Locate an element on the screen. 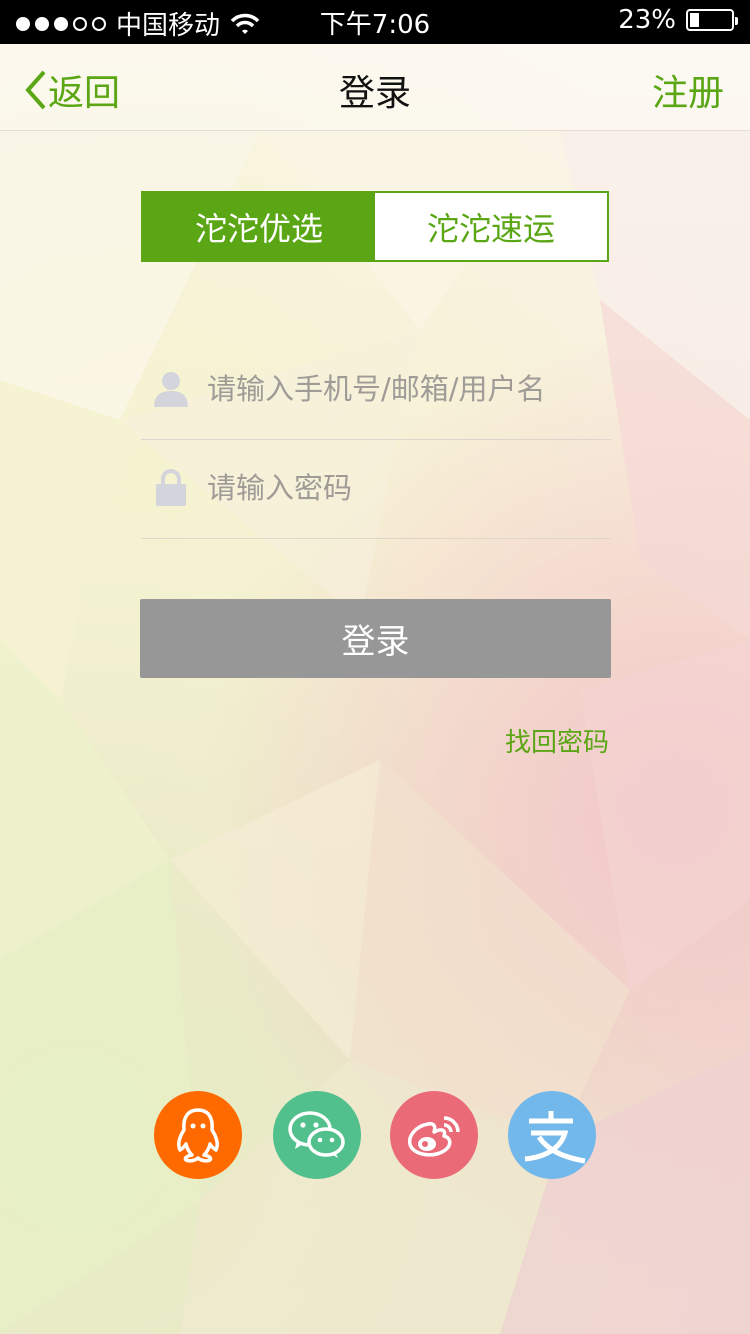 The width and height of the screenshot is (750, 1334). tab-tuotuo-suyun: 沱沱速运 is located at coordinates (491, 226).